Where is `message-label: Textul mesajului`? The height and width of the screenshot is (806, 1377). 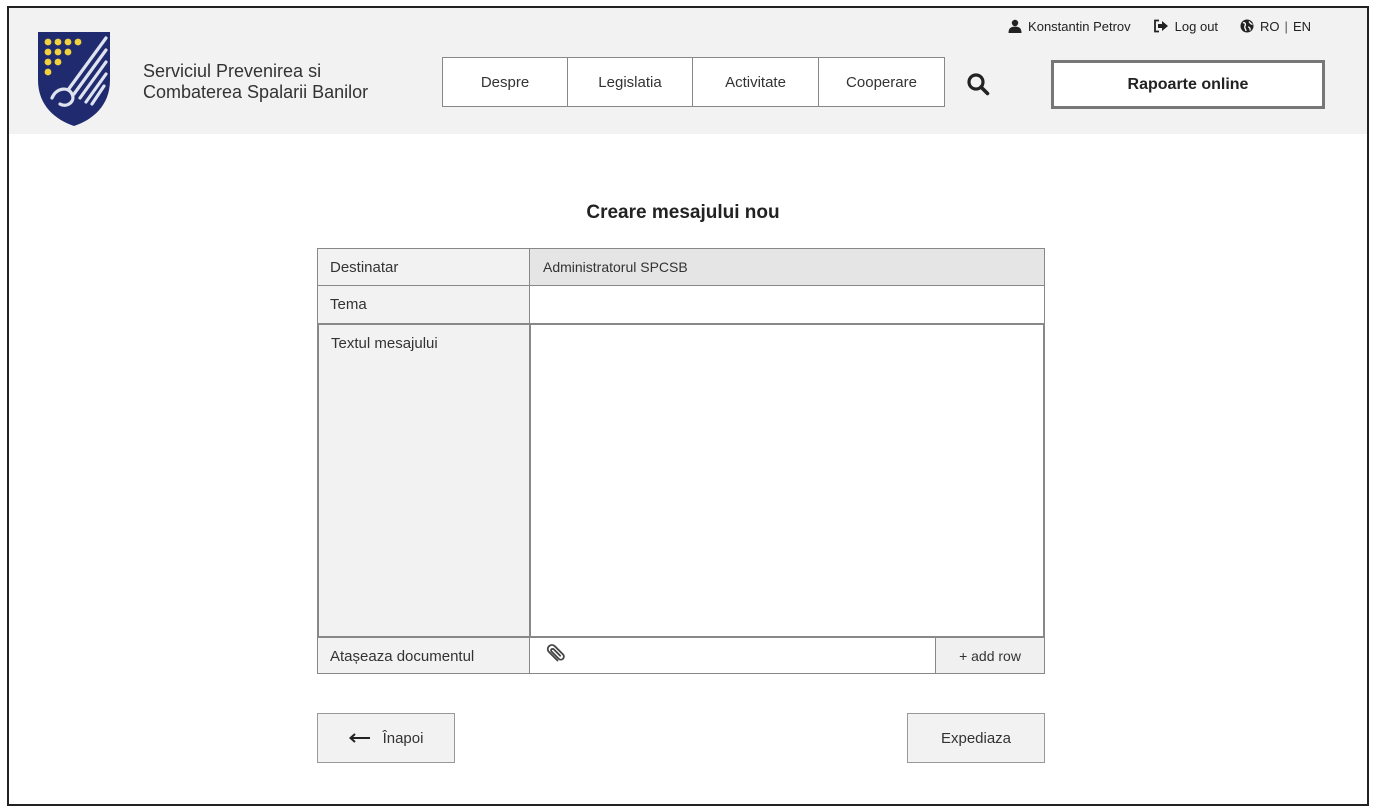 message-label: Textul mesajului is located at coordinates (425, 480).